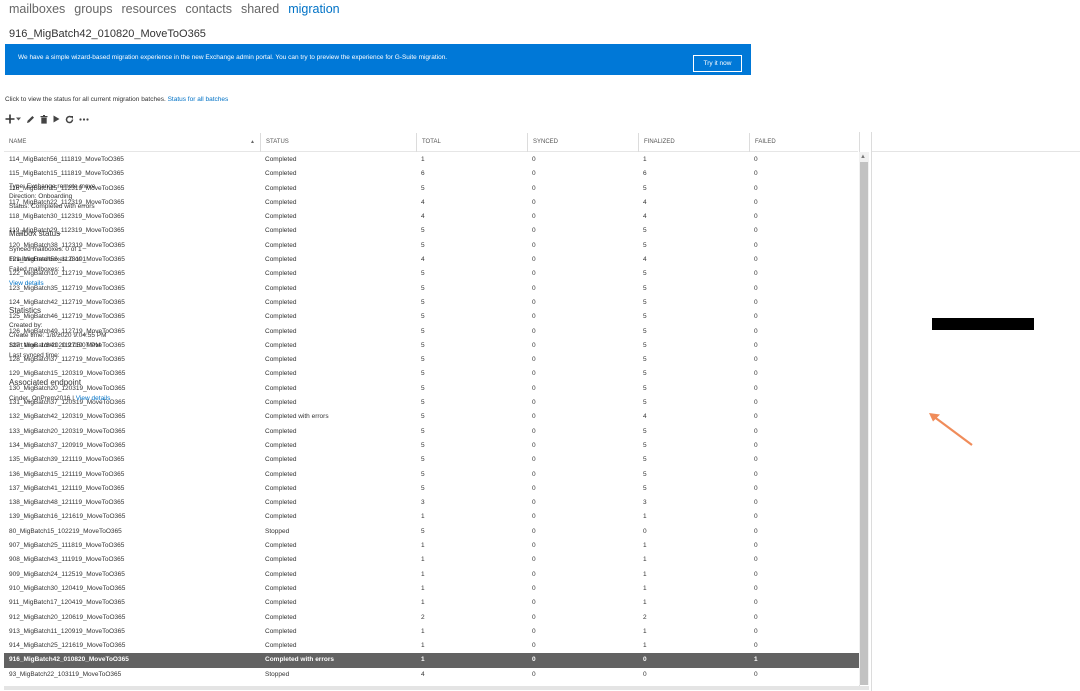 This screenshot has width=1080, height=691. Describe the element at coordinates (208, 10) in the screenshot. I see `nav-contacts: contacts` at that location.